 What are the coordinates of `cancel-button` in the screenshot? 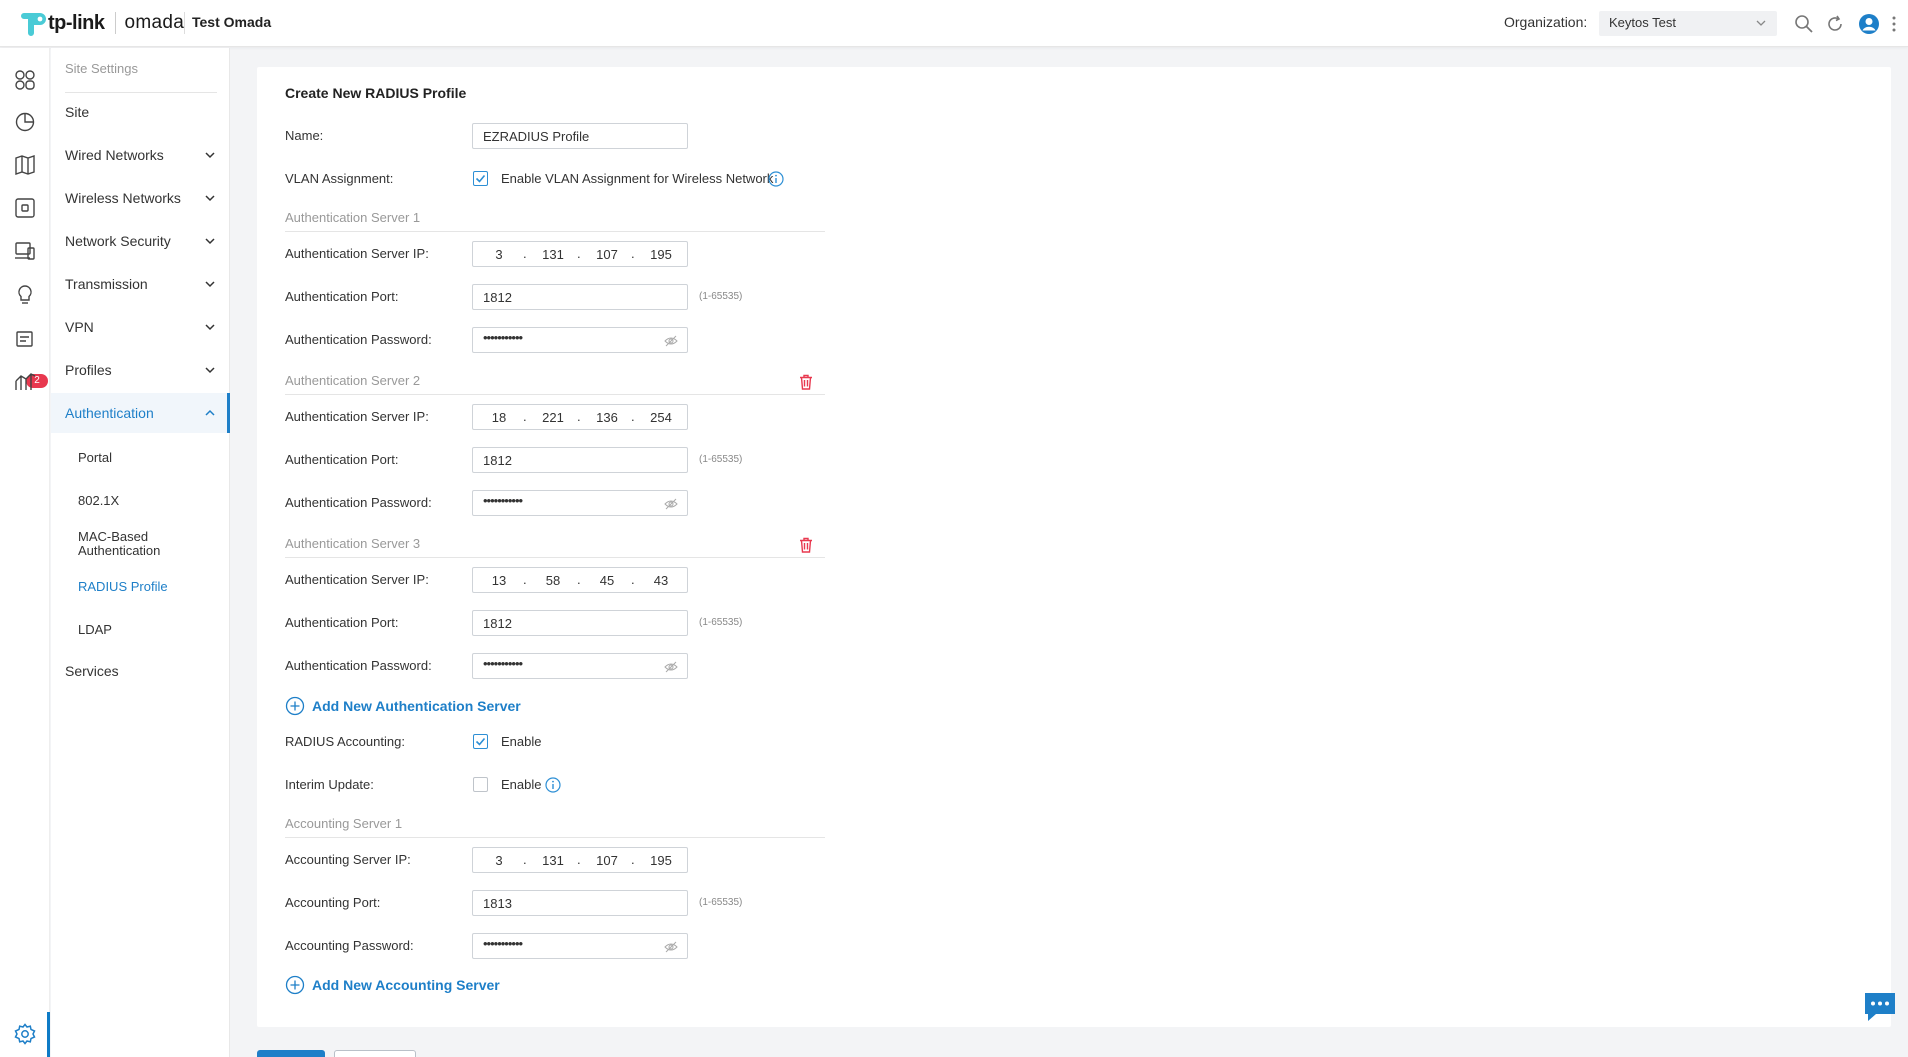 It's located at (375, 1053).